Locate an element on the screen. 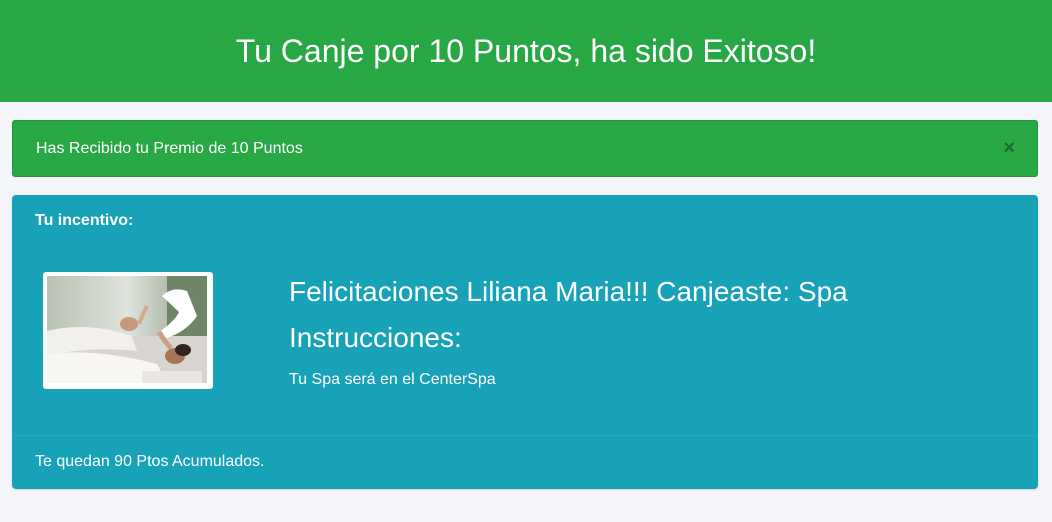 This screenshot has width=1052, height=522. page-title: Tu Canje por 10 Puntos, ha sido Exitoso! is located at coordinates (526, 50).